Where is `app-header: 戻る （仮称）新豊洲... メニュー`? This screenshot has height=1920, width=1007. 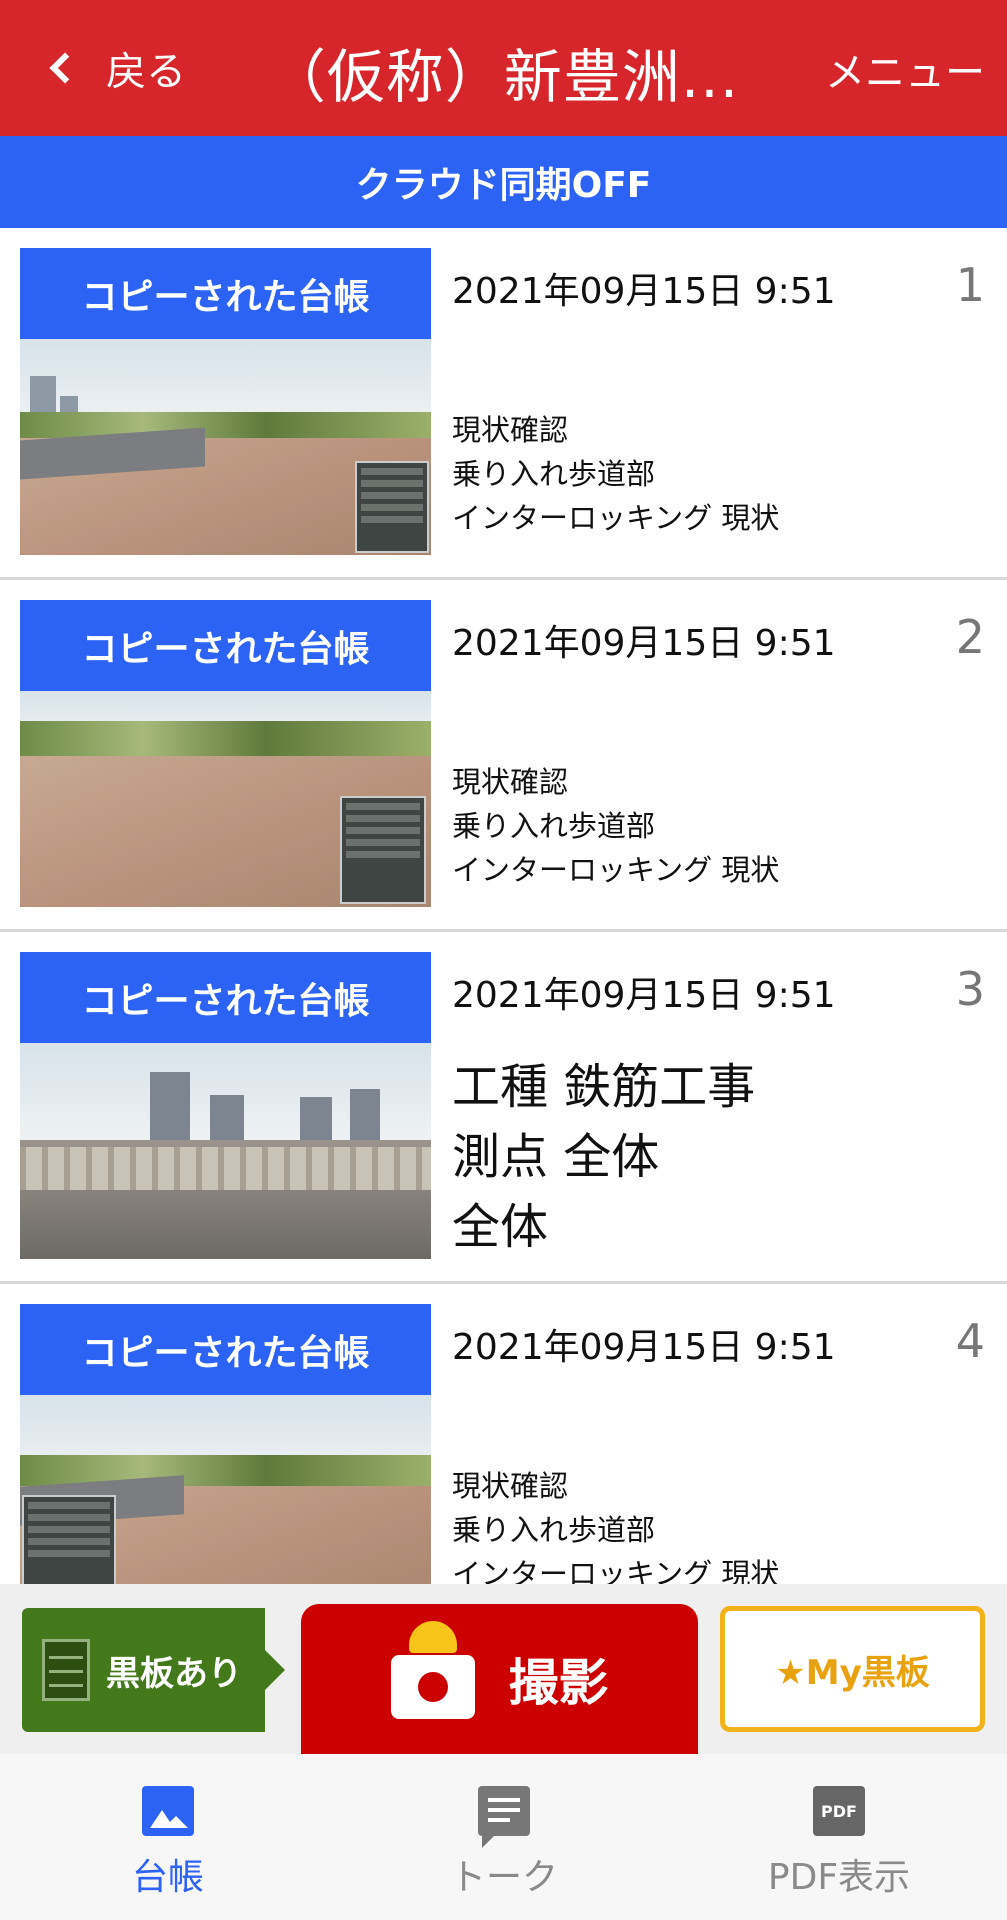
app-header: 戻る （仮称）新豊洲... メニュー is located at coordinates (503, 68).